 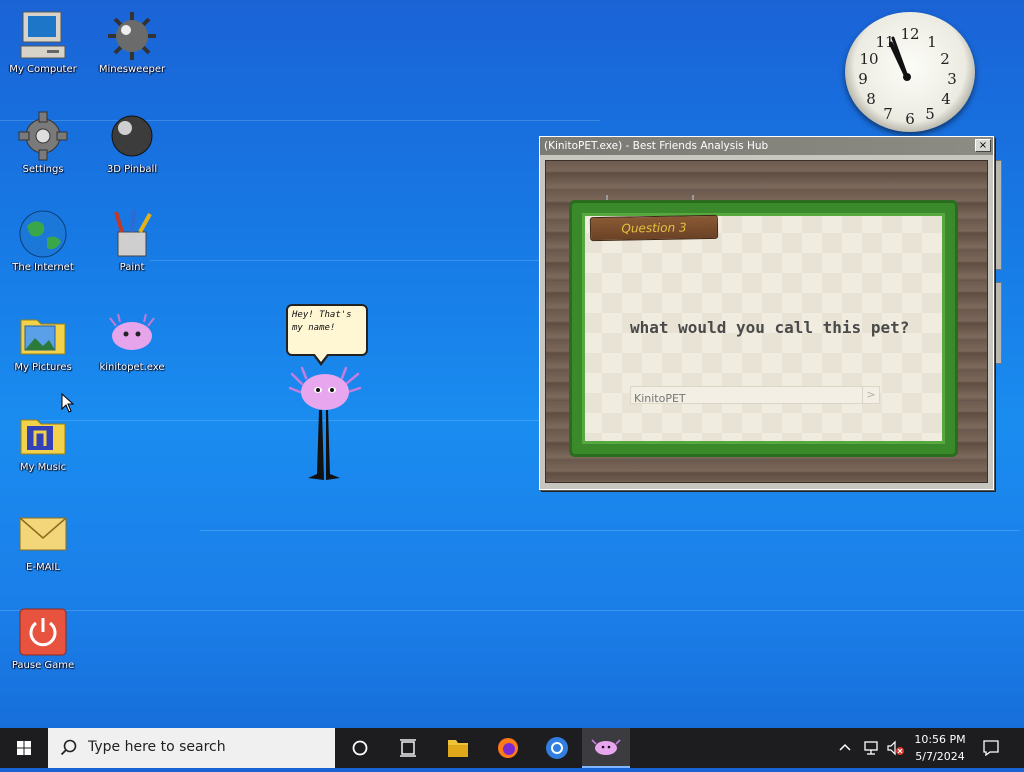 I want to click on search-placeholder: Type here to search, so click(x=157, y=747).